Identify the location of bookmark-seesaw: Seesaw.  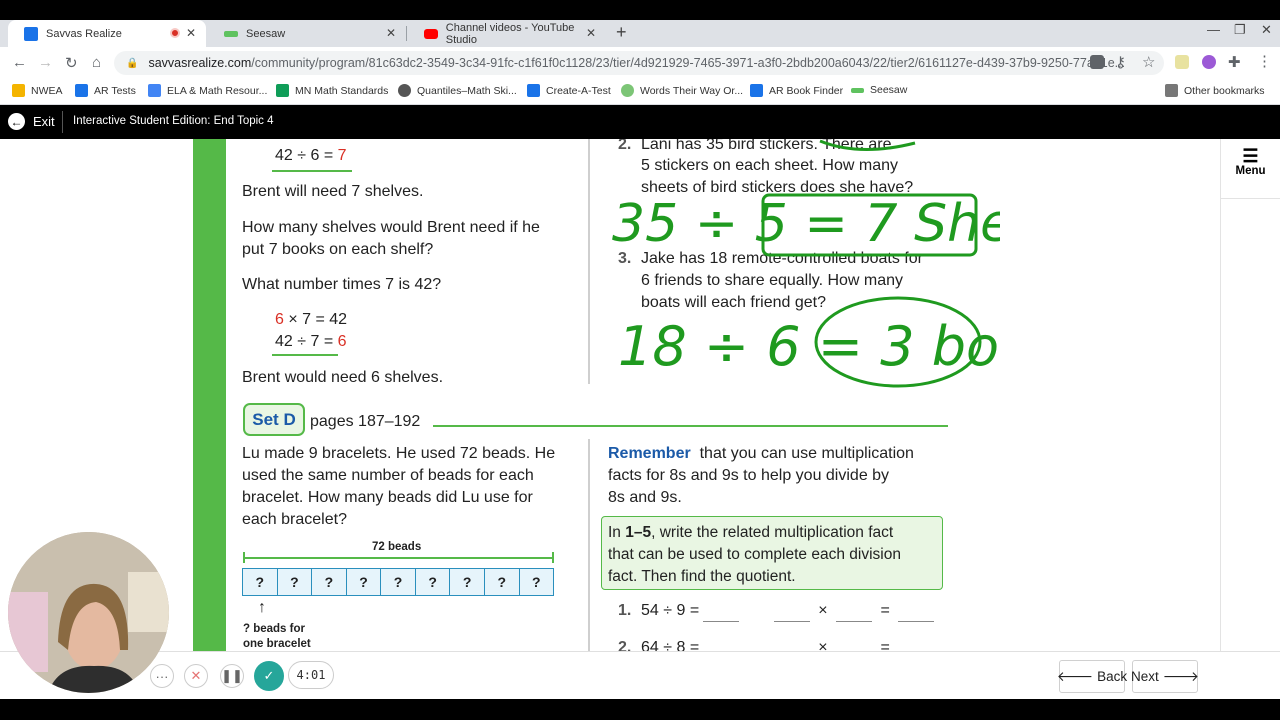
(879, 90).